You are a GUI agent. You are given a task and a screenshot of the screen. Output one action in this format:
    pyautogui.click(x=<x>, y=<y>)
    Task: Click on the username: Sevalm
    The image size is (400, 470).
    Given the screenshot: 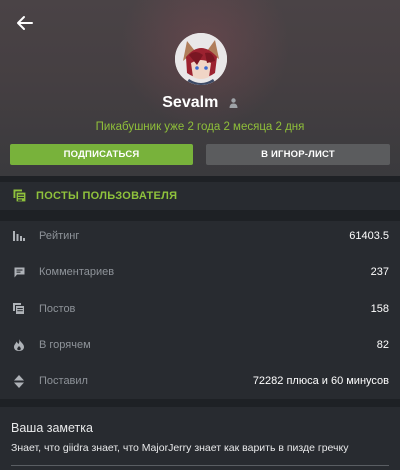 What is the action you would take?
    pyautogui.click(x=190, y=102)
    